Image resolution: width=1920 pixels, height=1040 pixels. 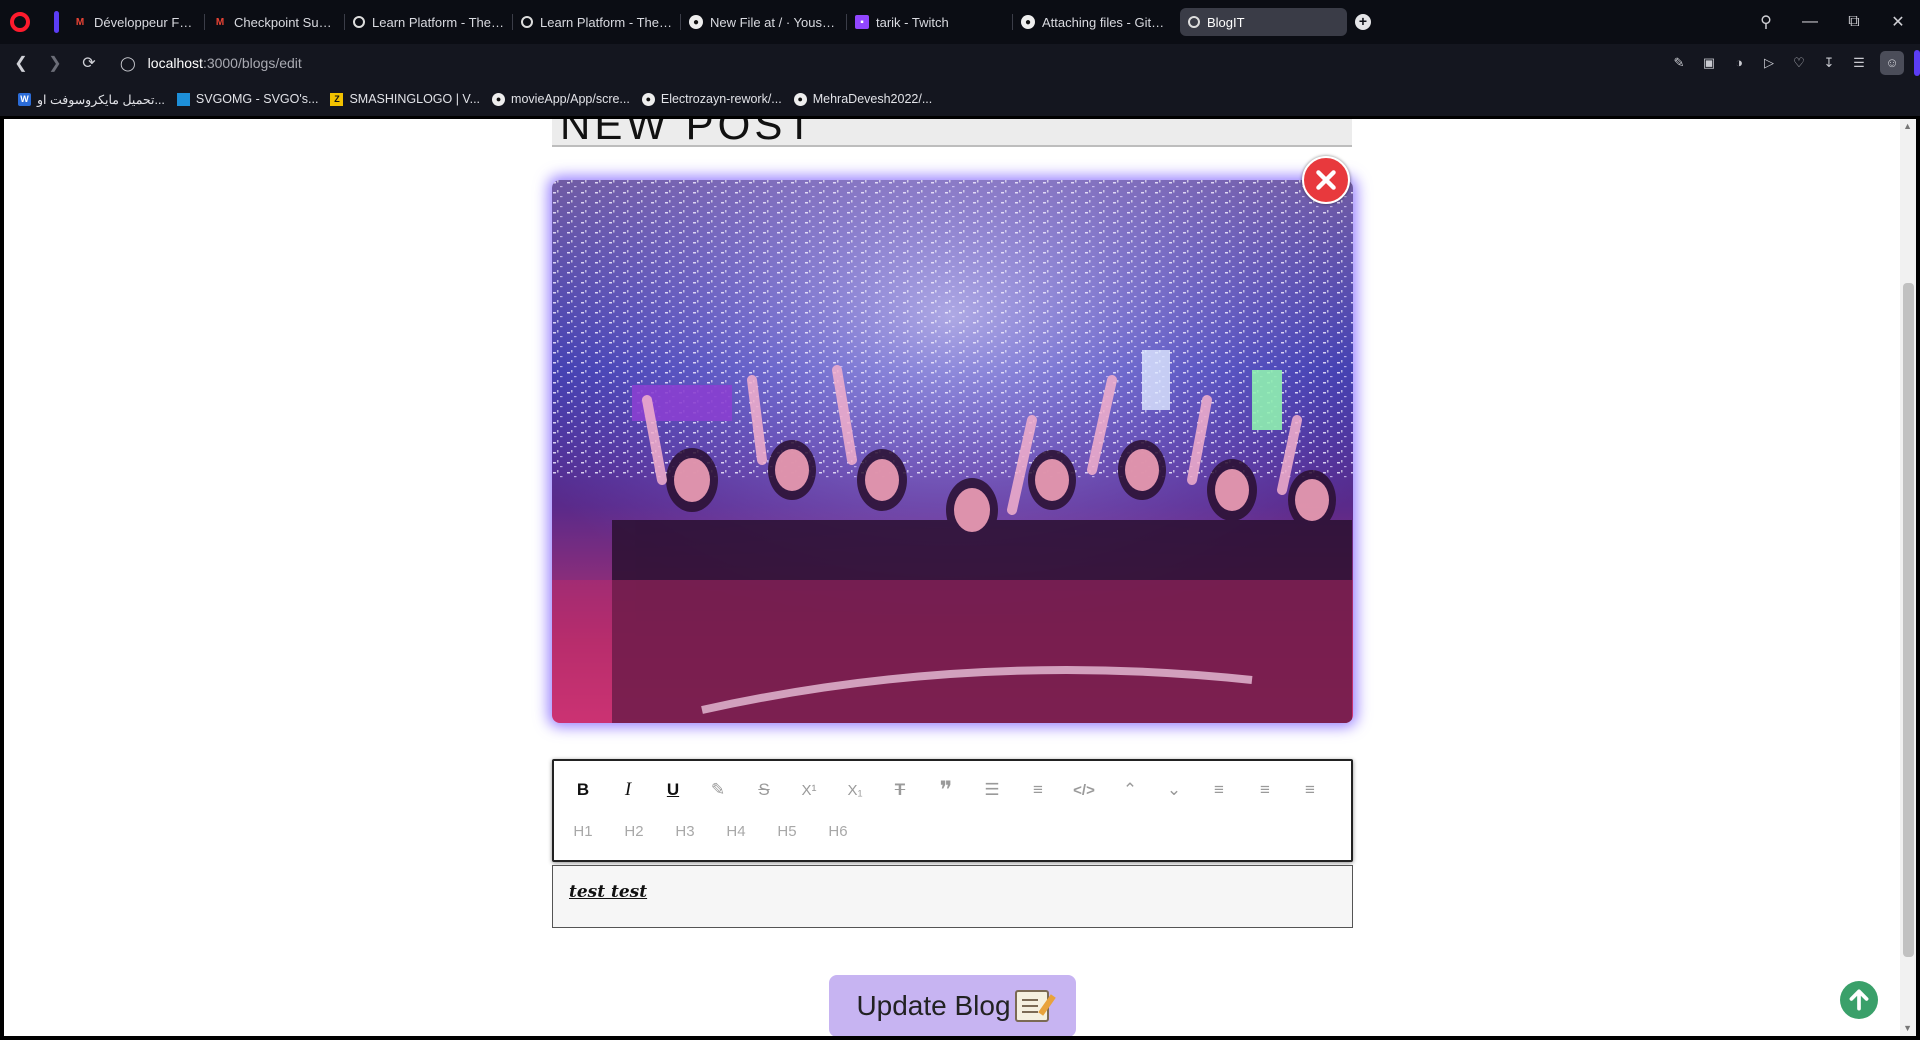 I want to click on code-icon: </>, so click(x=1084, y=790).